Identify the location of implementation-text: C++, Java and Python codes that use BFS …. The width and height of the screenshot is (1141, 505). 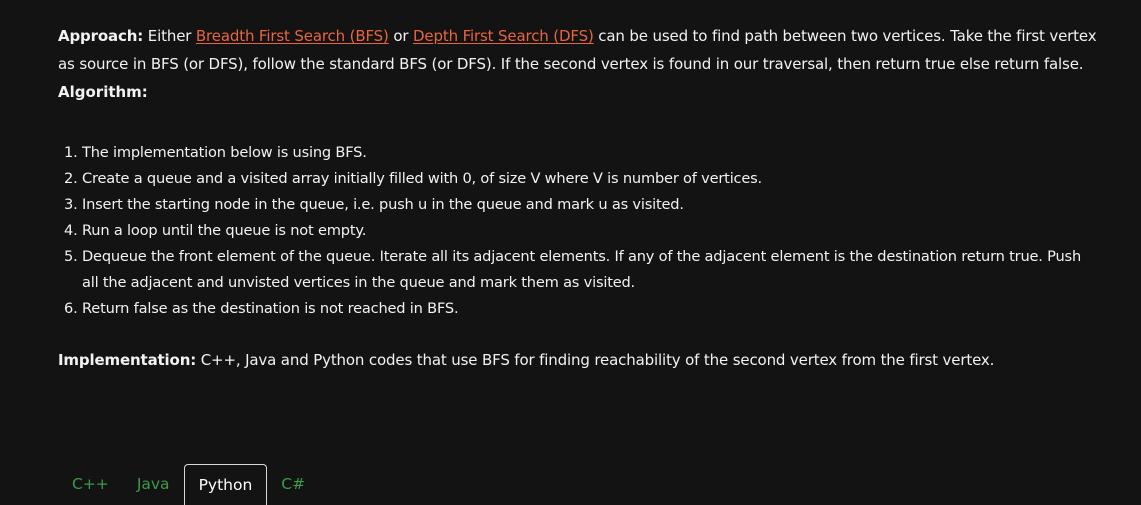
(595, 360).